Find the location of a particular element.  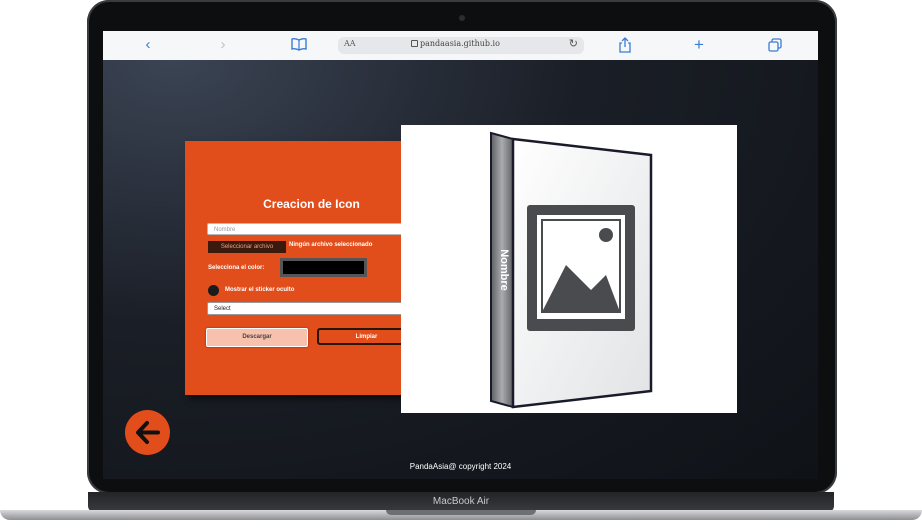

select-value: Select is located at coordinates (222, 309).